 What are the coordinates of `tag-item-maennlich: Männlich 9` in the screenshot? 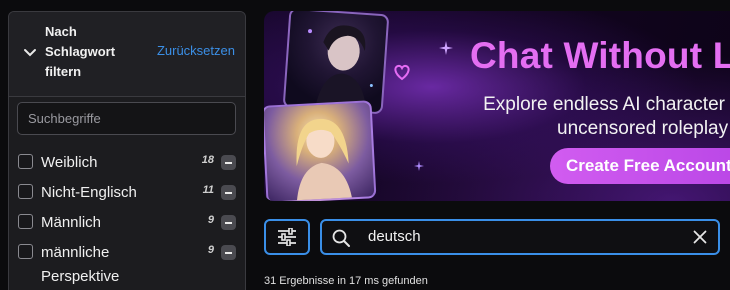 It's located at (128, 222).